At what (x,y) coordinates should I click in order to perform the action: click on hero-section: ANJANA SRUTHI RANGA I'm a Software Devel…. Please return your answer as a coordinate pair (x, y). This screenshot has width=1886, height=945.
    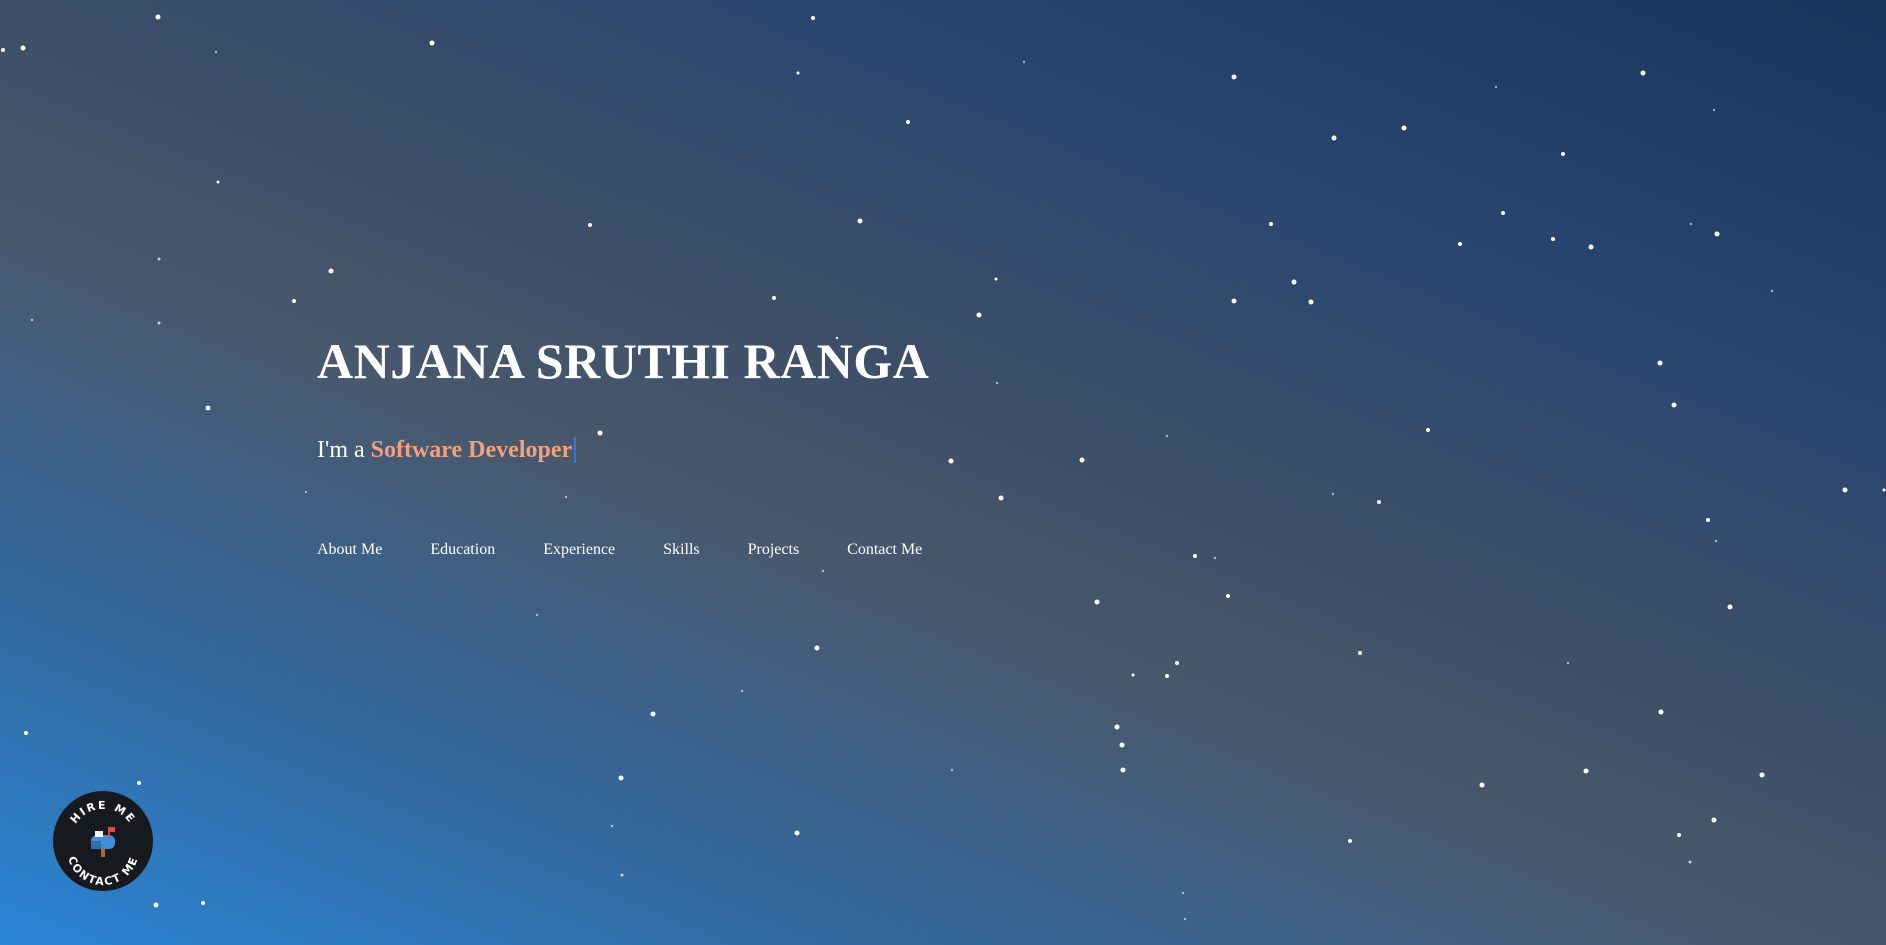
    Looking at the image, I should click on (623, 447).